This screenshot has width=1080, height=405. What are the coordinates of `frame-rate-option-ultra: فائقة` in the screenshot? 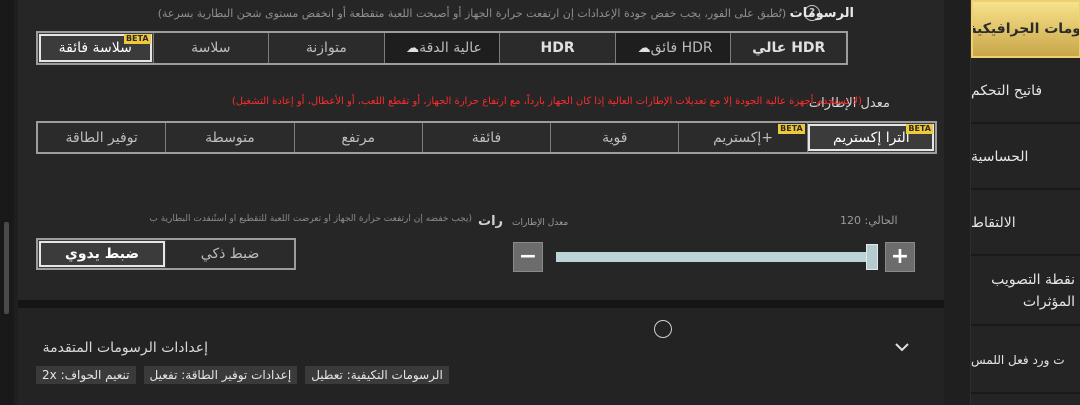 It's located at (485, 137).